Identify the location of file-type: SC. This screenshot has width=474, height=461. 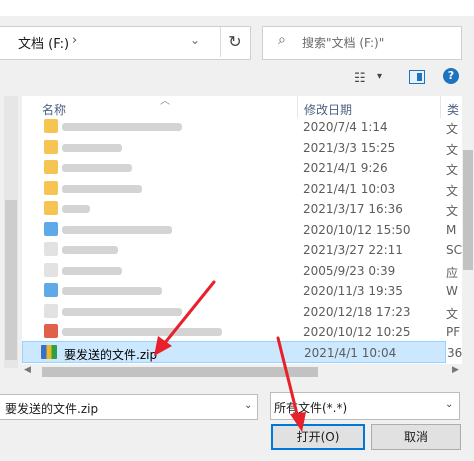
(454, 250).